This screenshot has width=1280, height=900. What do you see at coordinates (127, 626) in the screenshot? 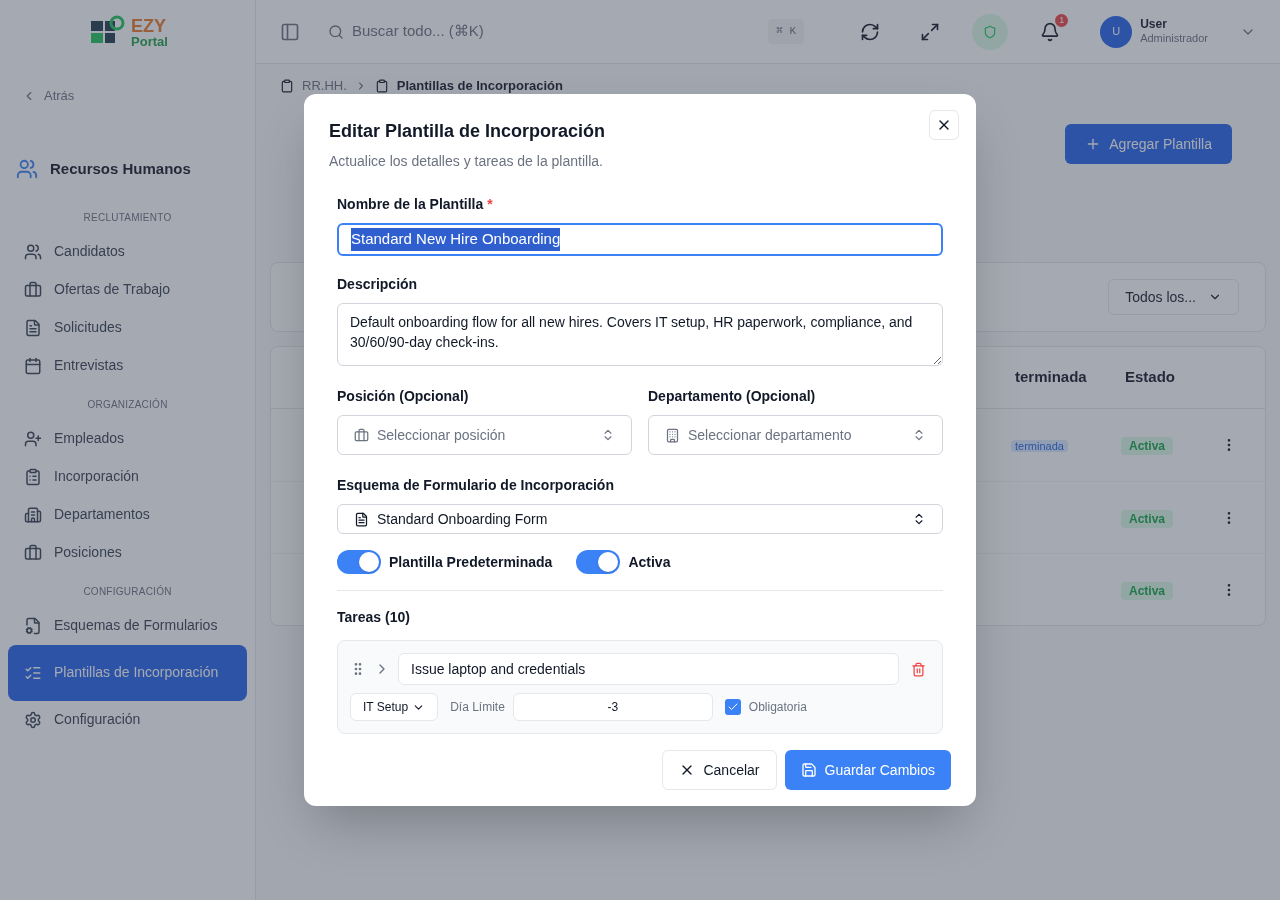
I see `sidebar-item: Esquemas de Formularios` at bounding box center [127, 626].